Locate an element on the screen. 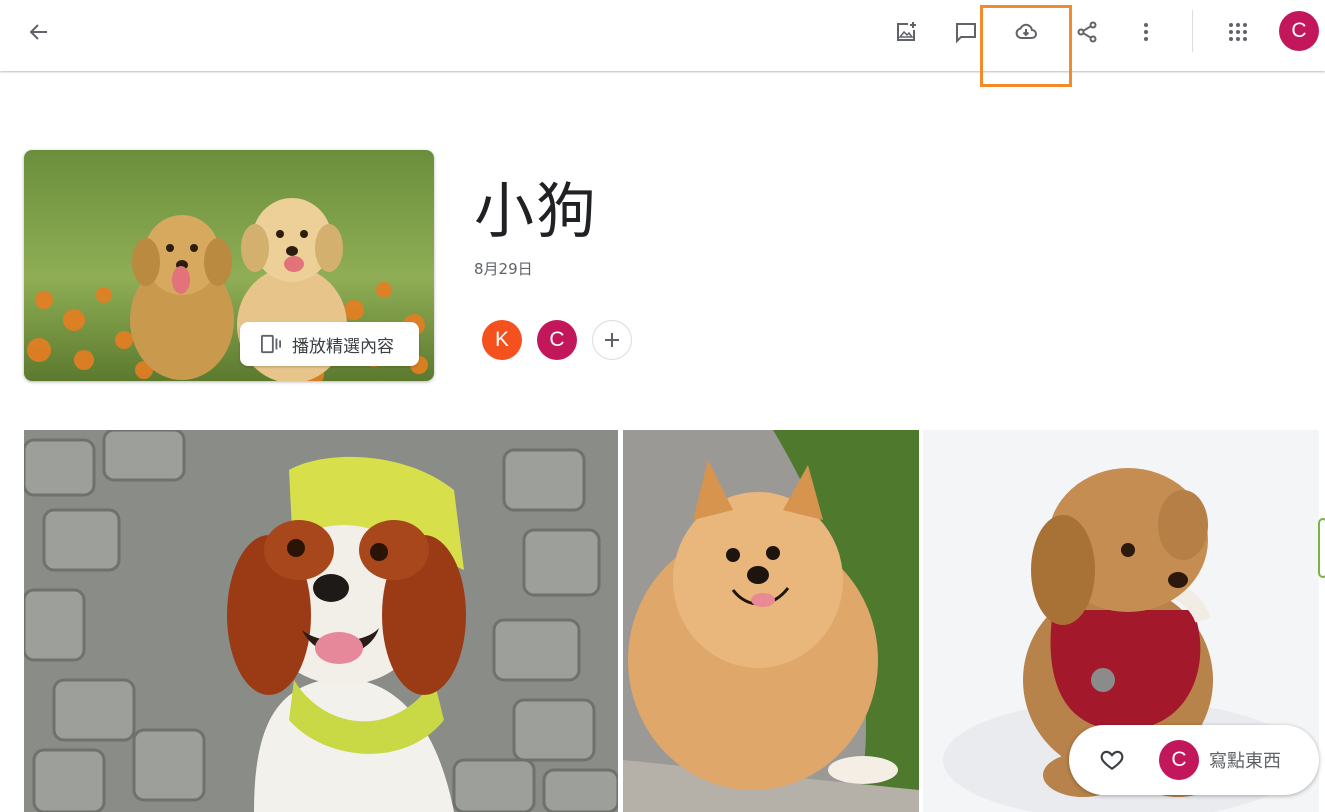 Image resolution: width=1325 pixels, height=812 pixels. album-title: 小狗 is located at coordinates (536, 206).